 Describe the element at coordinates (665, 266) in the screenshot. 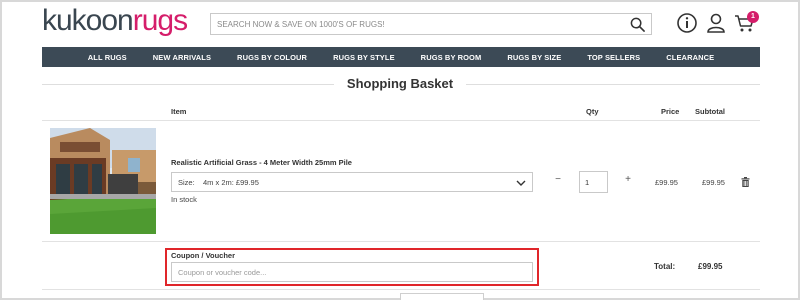

I see `total-label: Total:` at that location.